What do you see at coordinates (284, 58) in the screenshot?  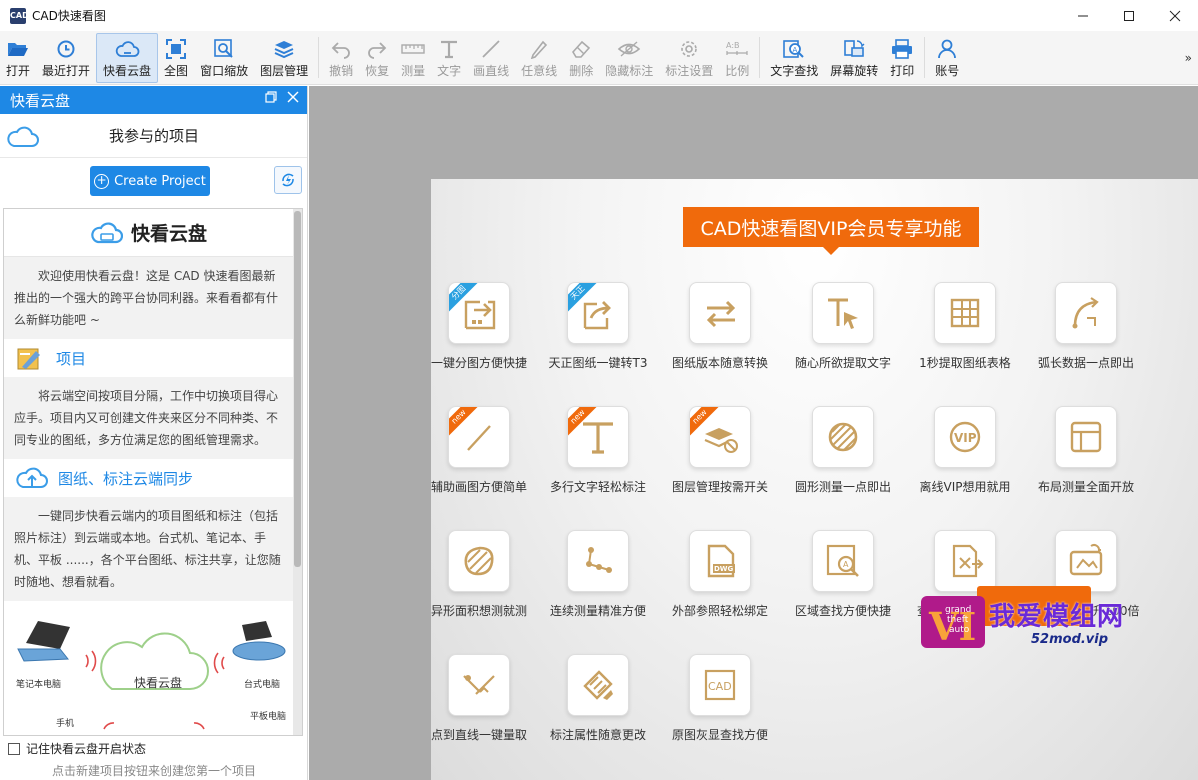 I see `toolbar-layers-button: 图层管理` at bounding box center [284, 58].